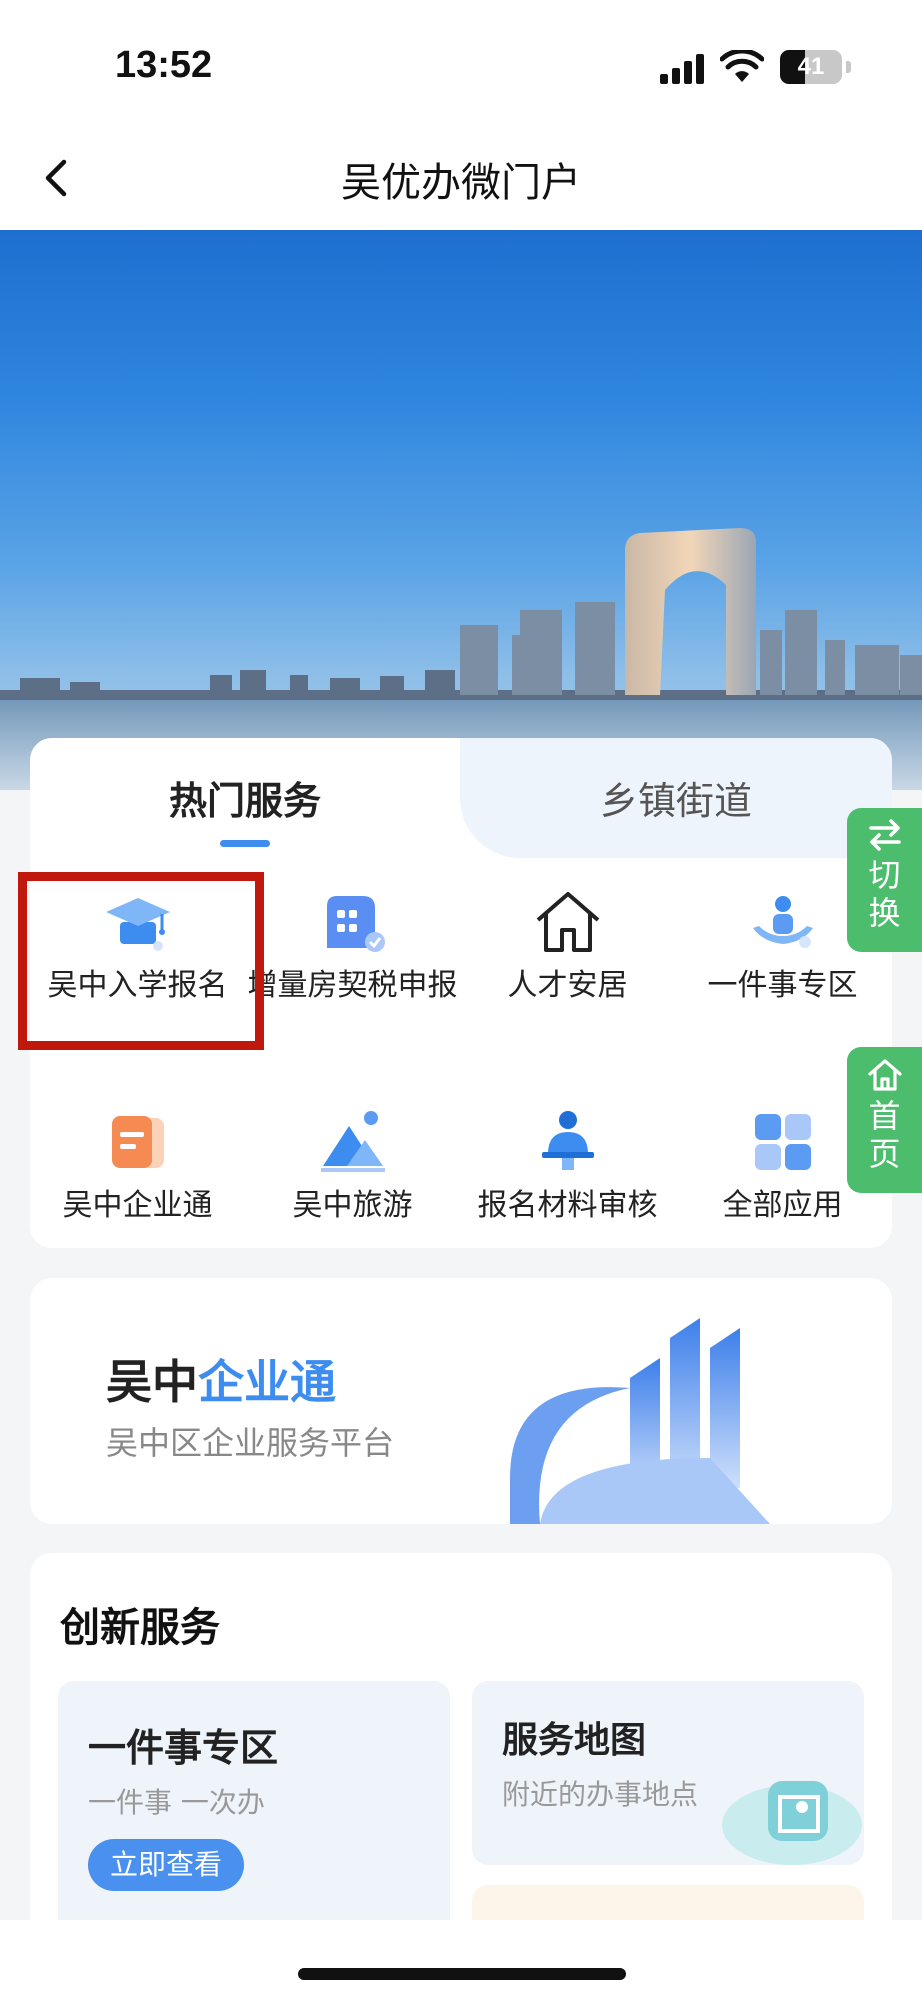  Describe the element at coordinates (152, 1382) in the screenshot. I see `enterprise-title-part-1: 吴中` at that location.